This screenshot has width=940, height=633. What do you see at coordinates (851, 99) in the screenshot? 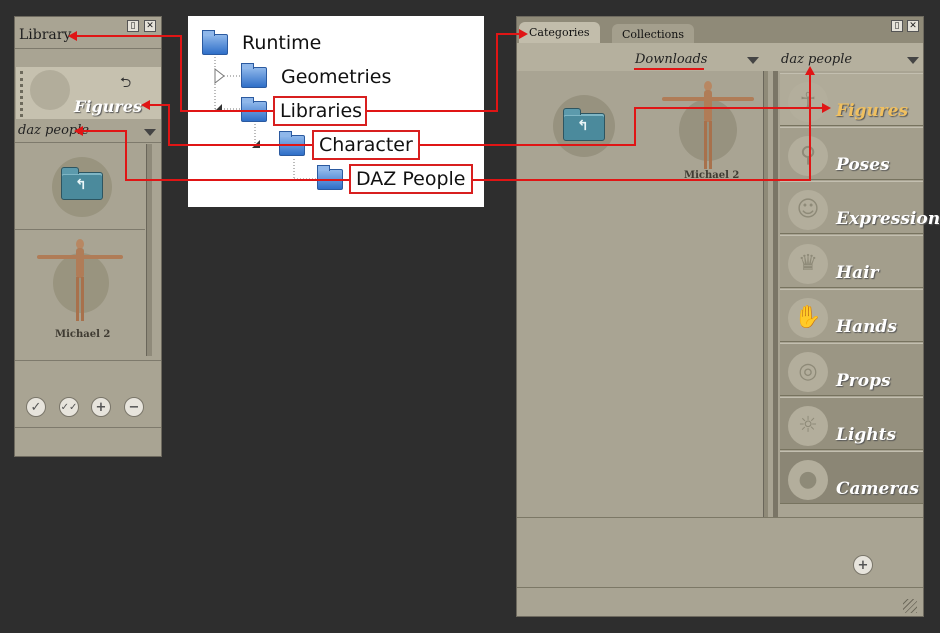
I see `category-figures: ☥ Figures` at bounding box center [851, 99].